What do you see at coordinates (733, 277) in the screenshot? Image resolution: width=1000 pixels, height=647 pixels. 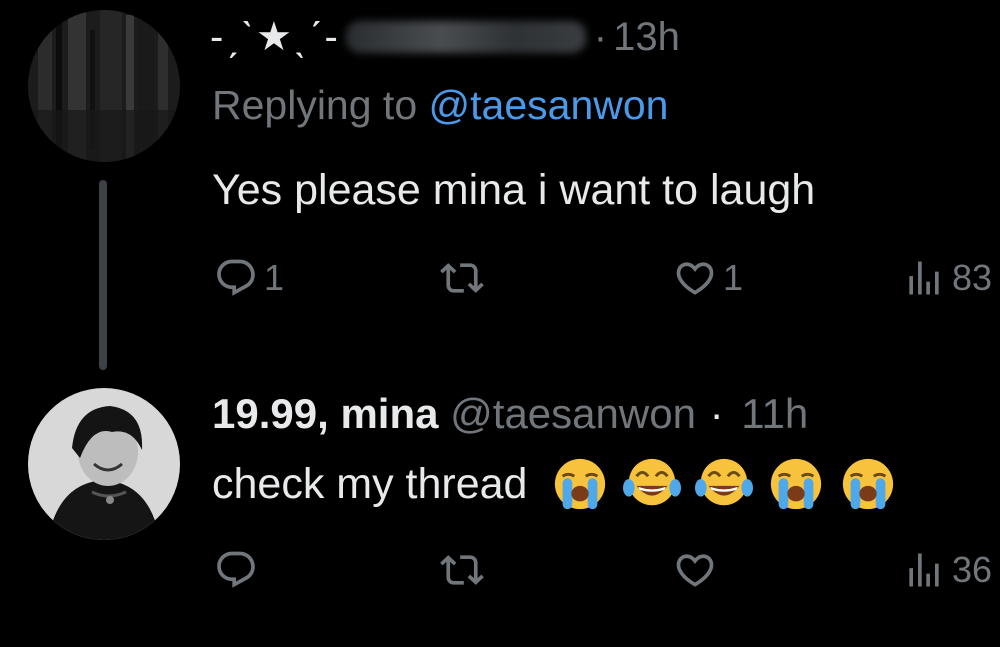 I see `like-count: 1` at bounding box center [733, 277].